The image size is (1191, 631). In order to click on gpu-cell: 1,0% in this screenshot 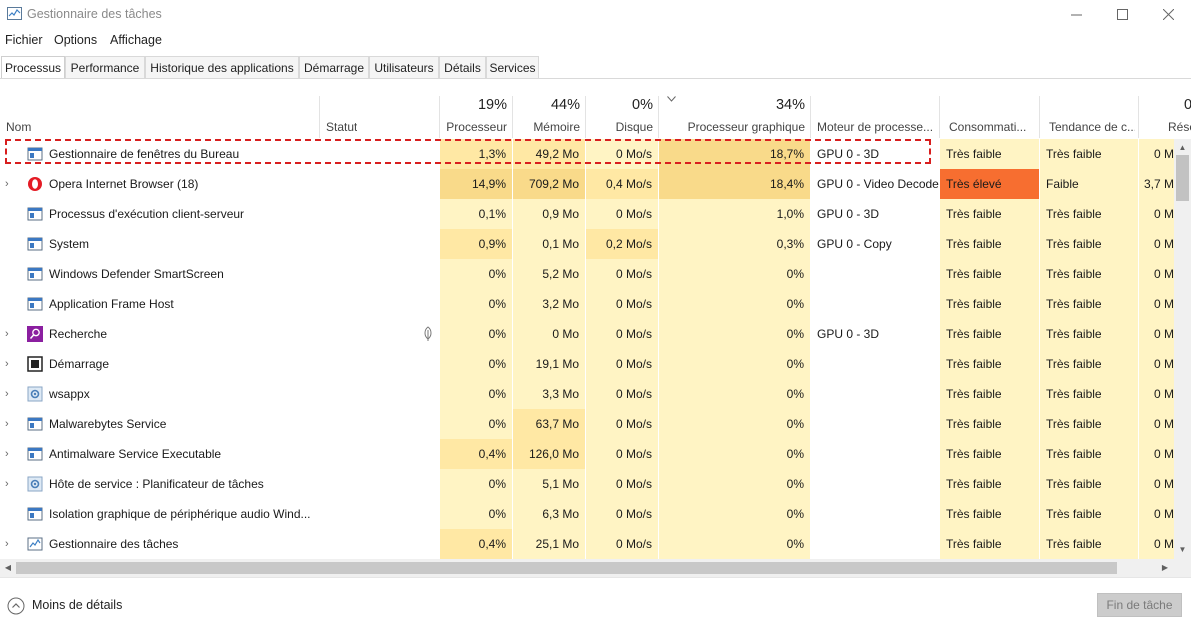, I will do `click(734, 214)`.